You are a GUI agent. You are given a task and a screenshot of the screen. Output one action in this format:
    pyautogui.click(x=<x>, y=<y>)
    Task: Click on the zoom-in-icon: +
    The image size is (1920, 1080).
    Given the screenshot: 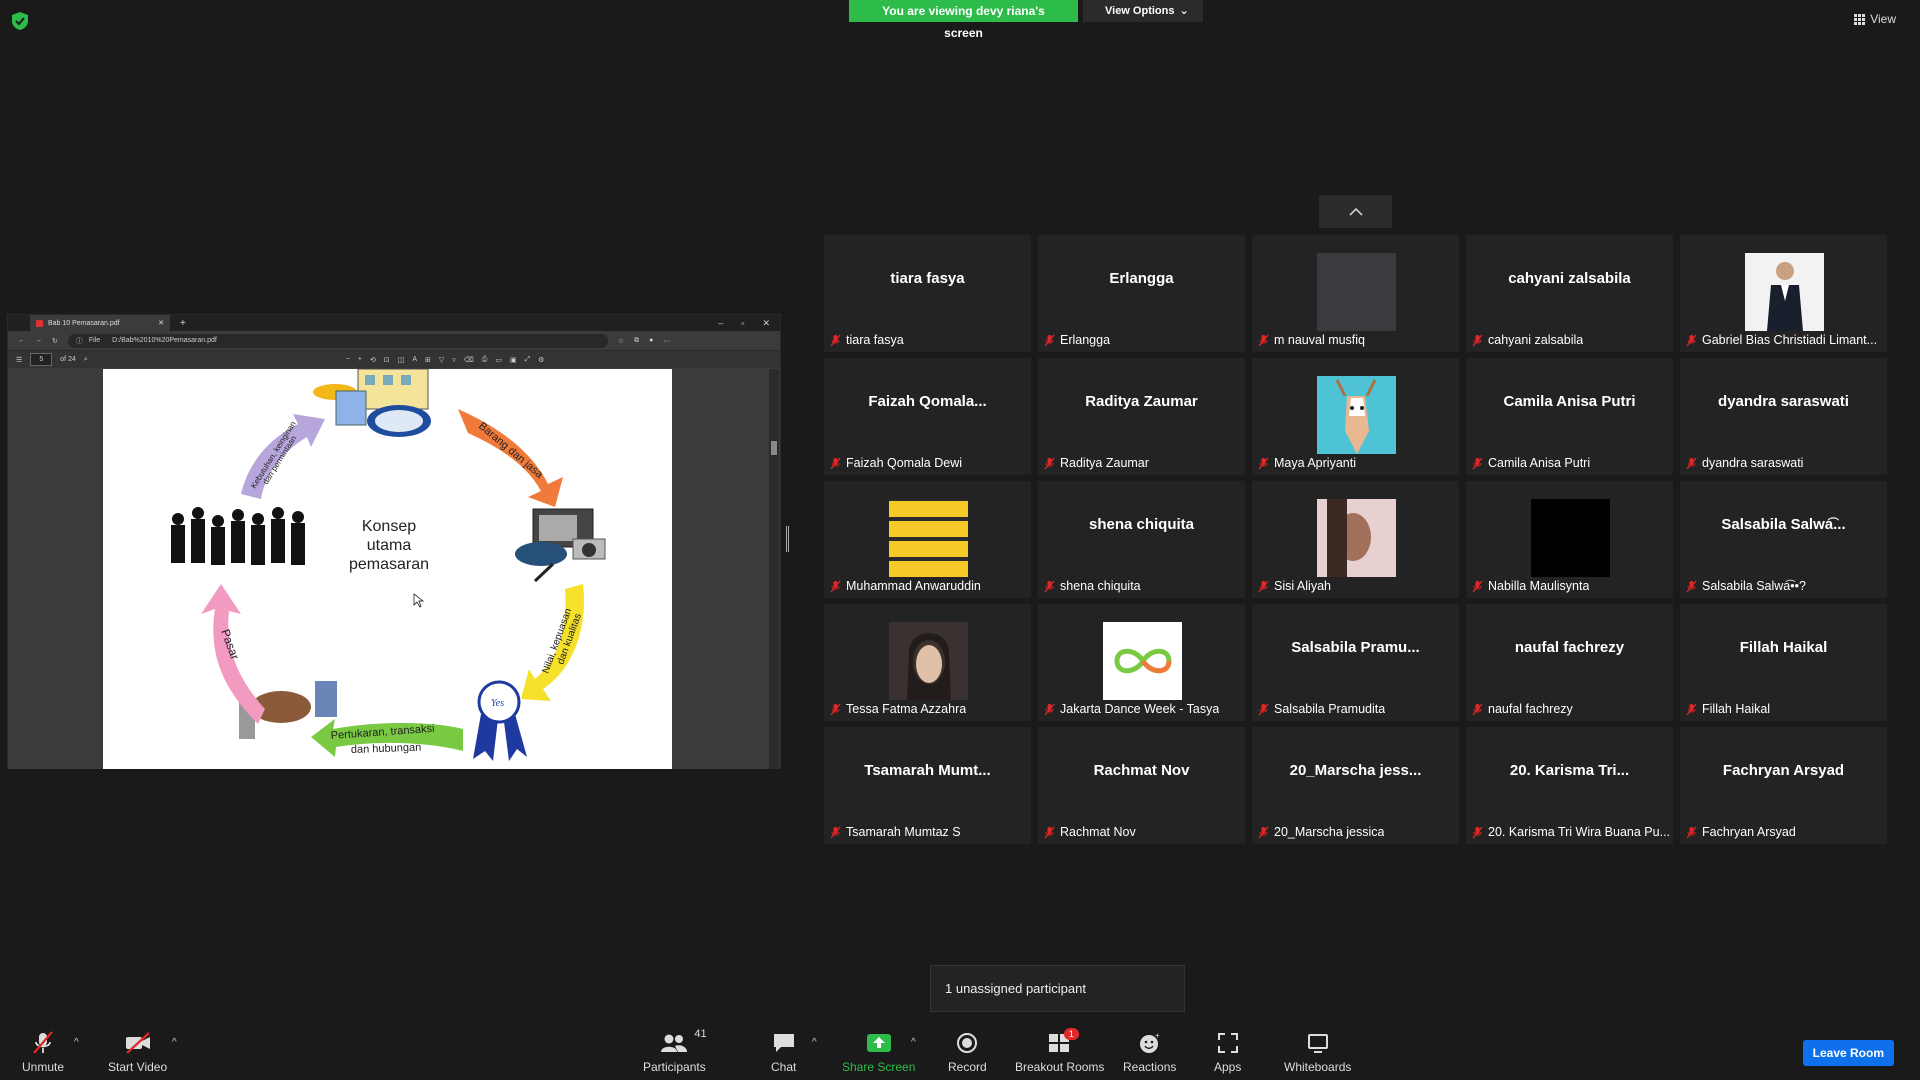 What is the action you would take?
    pyautogui.click(x=360, y=359)
    